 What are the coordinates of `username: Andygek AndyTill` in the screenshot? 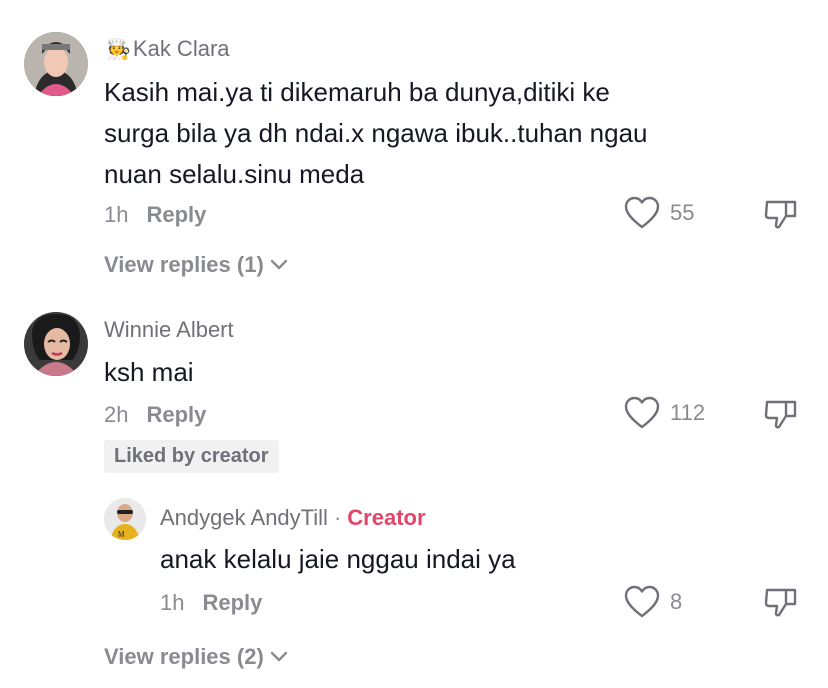 It's located at (244, 518).